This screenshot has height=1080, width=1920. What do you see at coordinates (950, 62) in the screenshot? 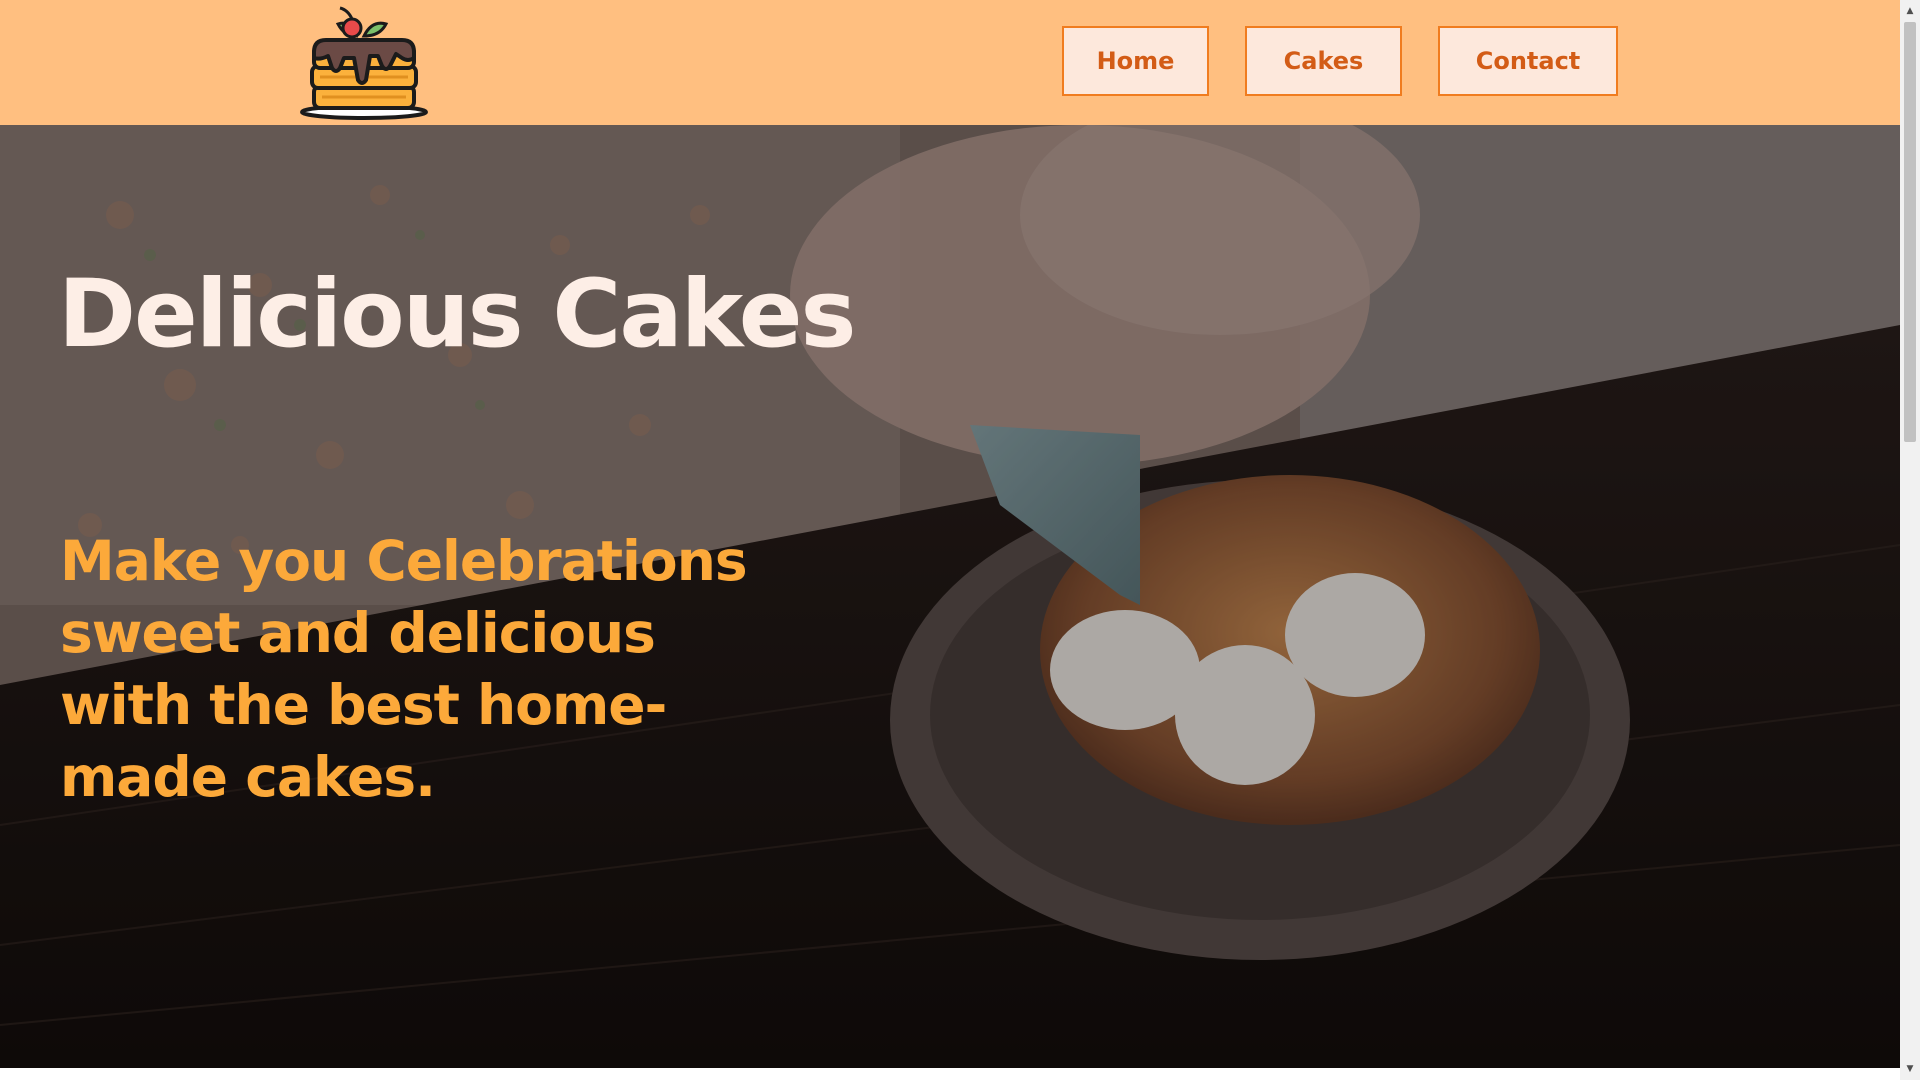
I see `site-header: Home Cakes Contact` at bounding box center [950, 62].